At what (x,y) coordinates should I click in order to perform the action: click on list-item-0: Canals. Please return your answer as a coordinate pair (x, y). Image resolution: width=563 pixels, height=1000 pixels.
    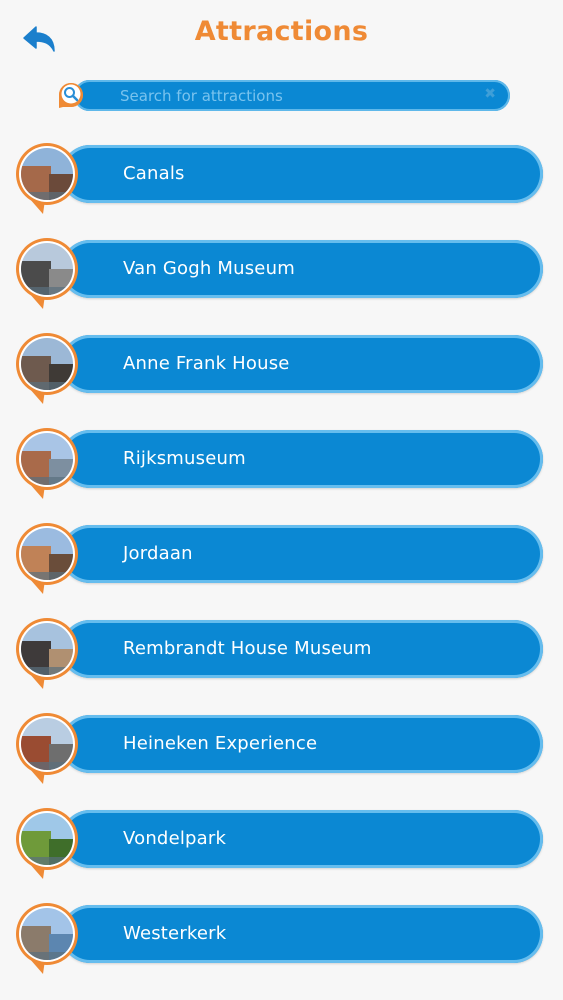
    Looking at the image, I should click on (279, 178).